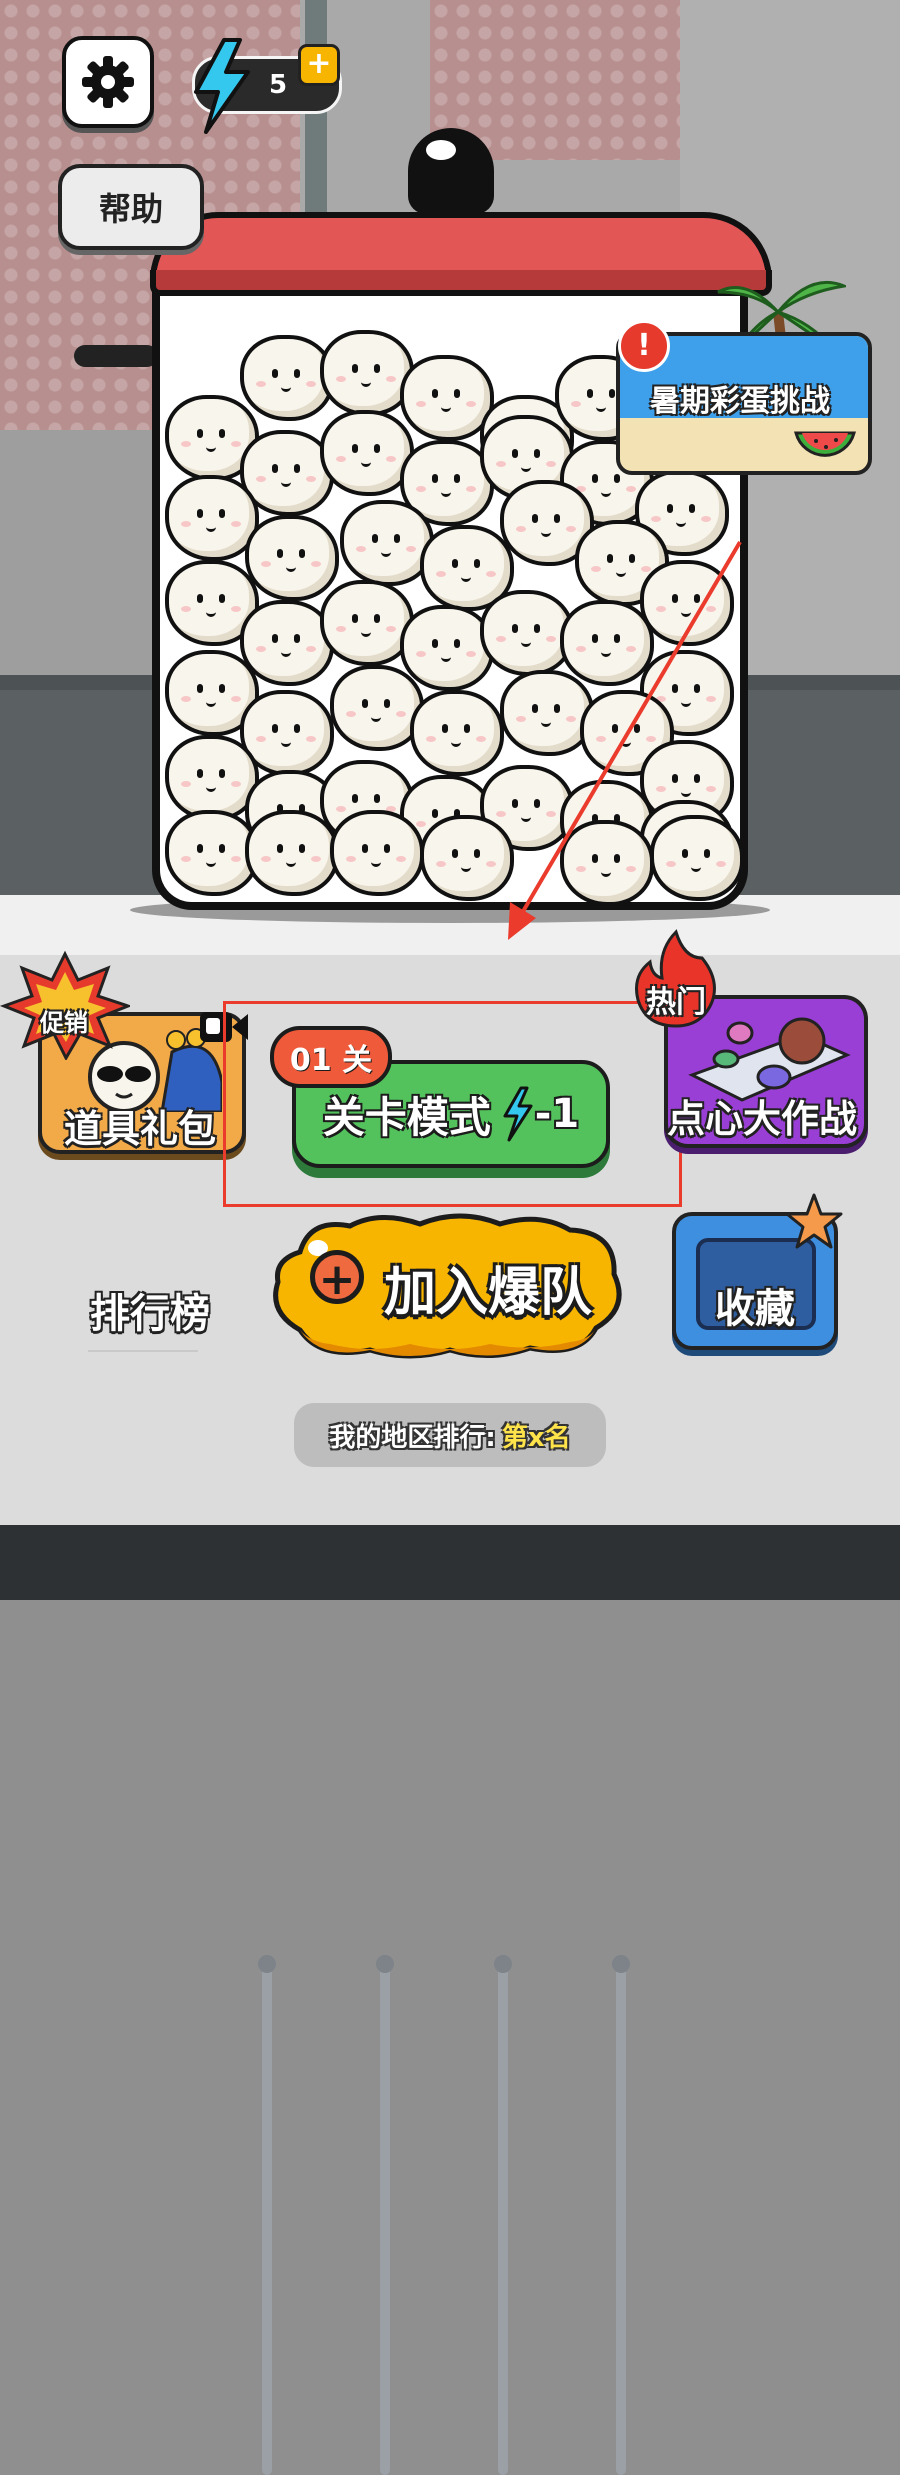 The image size is (900, 2475). What do you see at coordinates (557, 1114) in the screenshot?
I see `level-energy-cost: -1` at bounding box center [557, 1114].